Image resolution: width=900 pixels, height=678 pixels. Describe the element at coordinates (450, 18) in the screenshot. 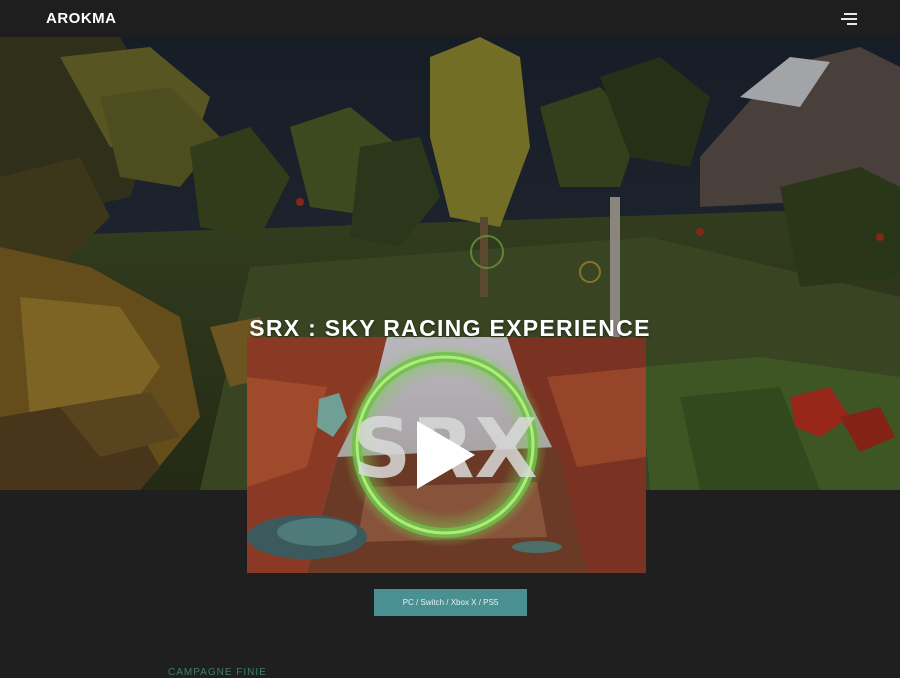

I see `top-navigation-bar: AROKMA` at that location.